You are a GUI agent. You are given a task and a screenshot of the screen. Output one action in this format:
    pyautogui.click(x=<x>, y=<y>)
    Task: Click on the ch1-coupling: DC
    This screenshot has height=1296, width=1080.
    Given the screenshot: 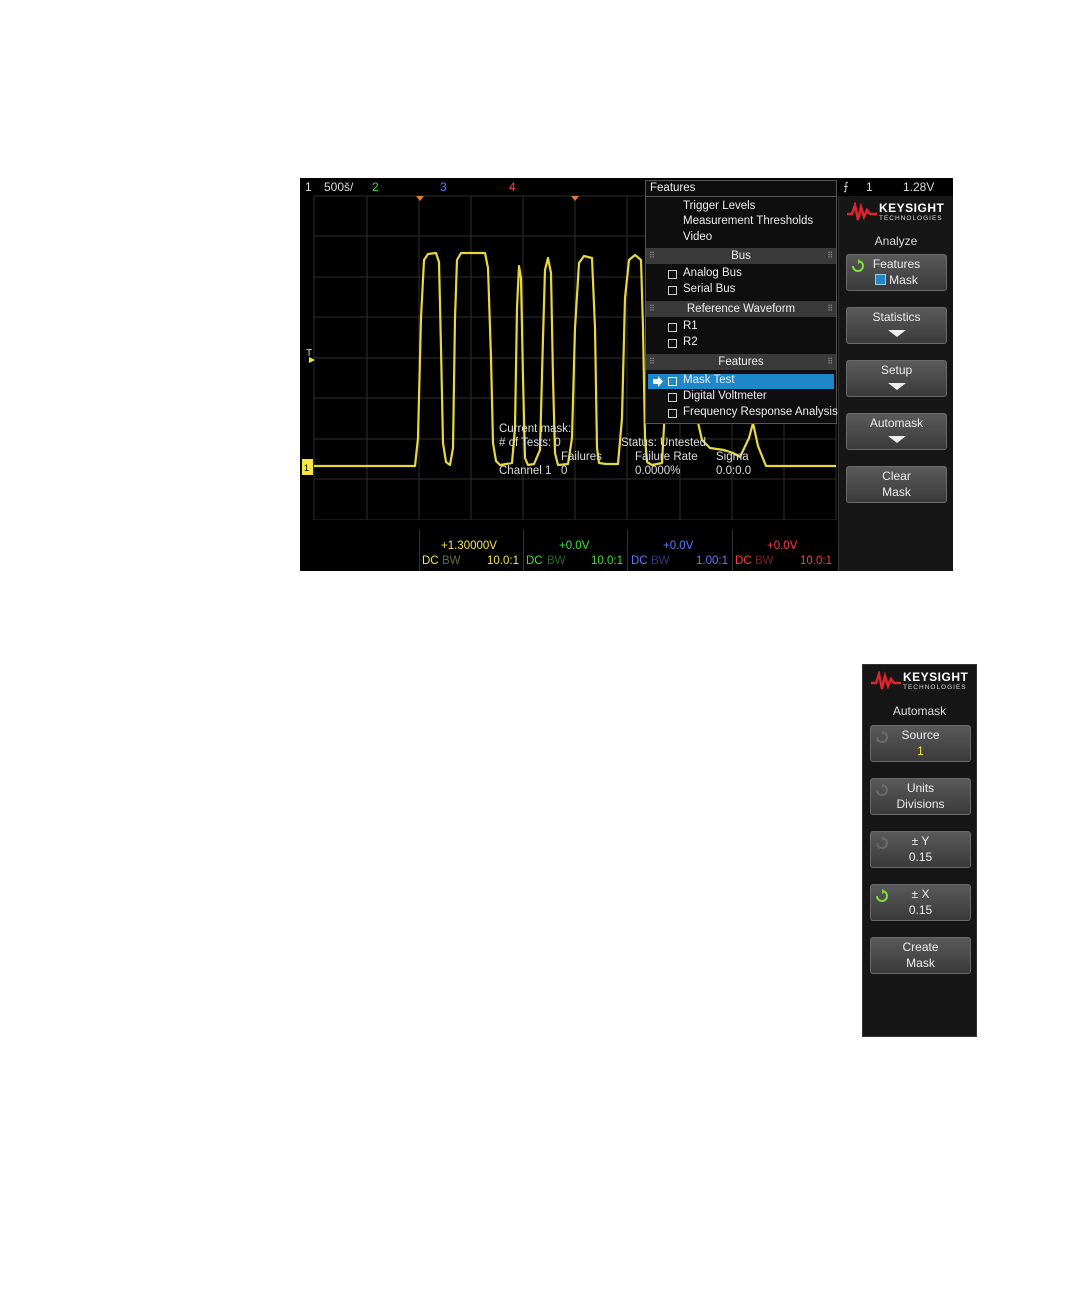 What is the action you would take?
    pyautogui.click(x=430, y=561)
    